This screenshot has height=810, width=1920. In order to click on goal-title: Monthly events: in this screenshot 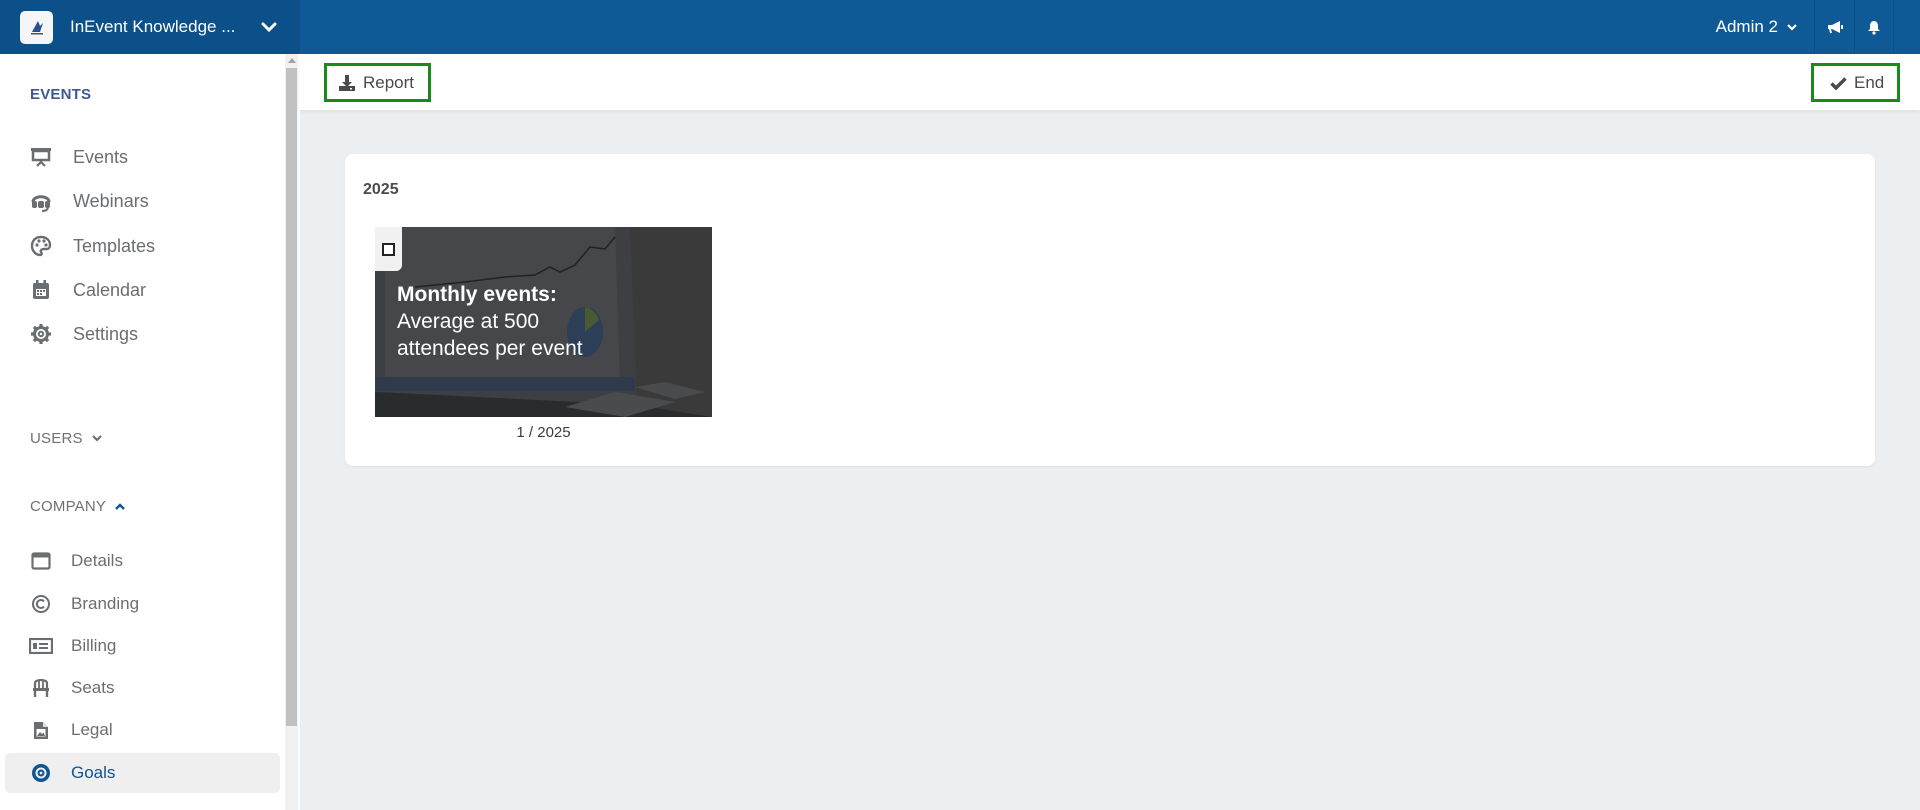, I will do `click(477, 294)`.